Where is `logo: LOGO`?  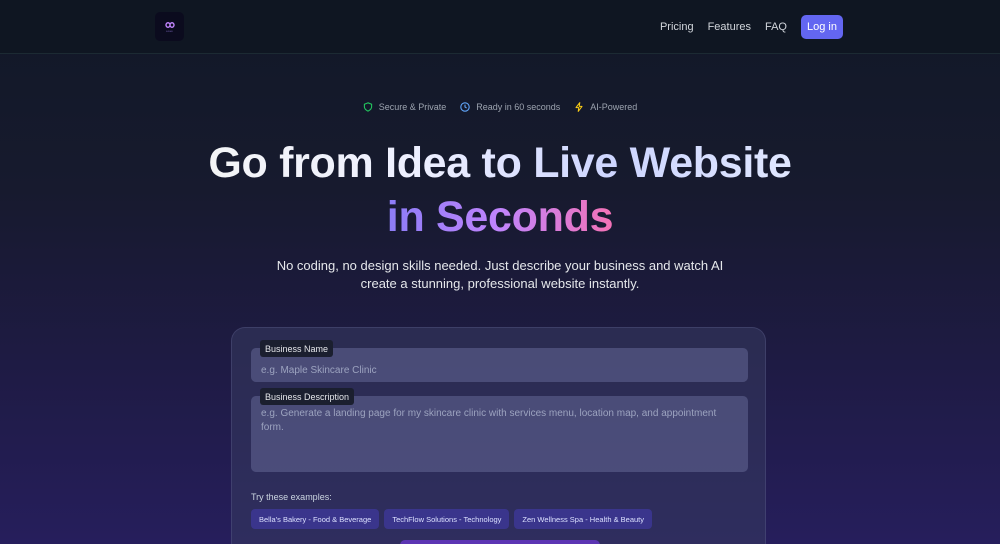
logo: LOGO is located at coordinates (169, 26).